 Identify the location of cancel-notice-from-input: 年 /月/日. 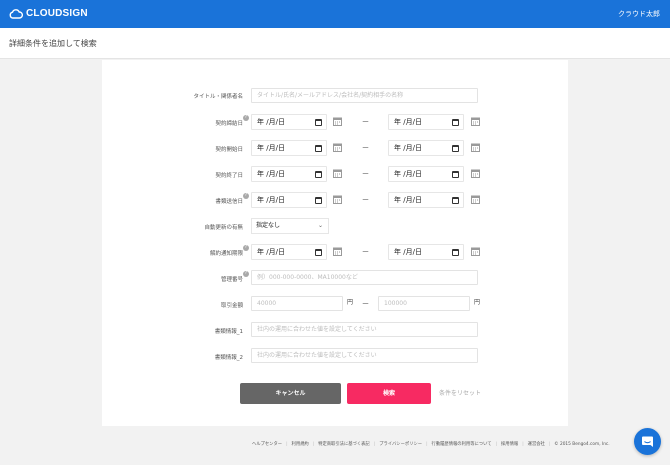
(289, 252).